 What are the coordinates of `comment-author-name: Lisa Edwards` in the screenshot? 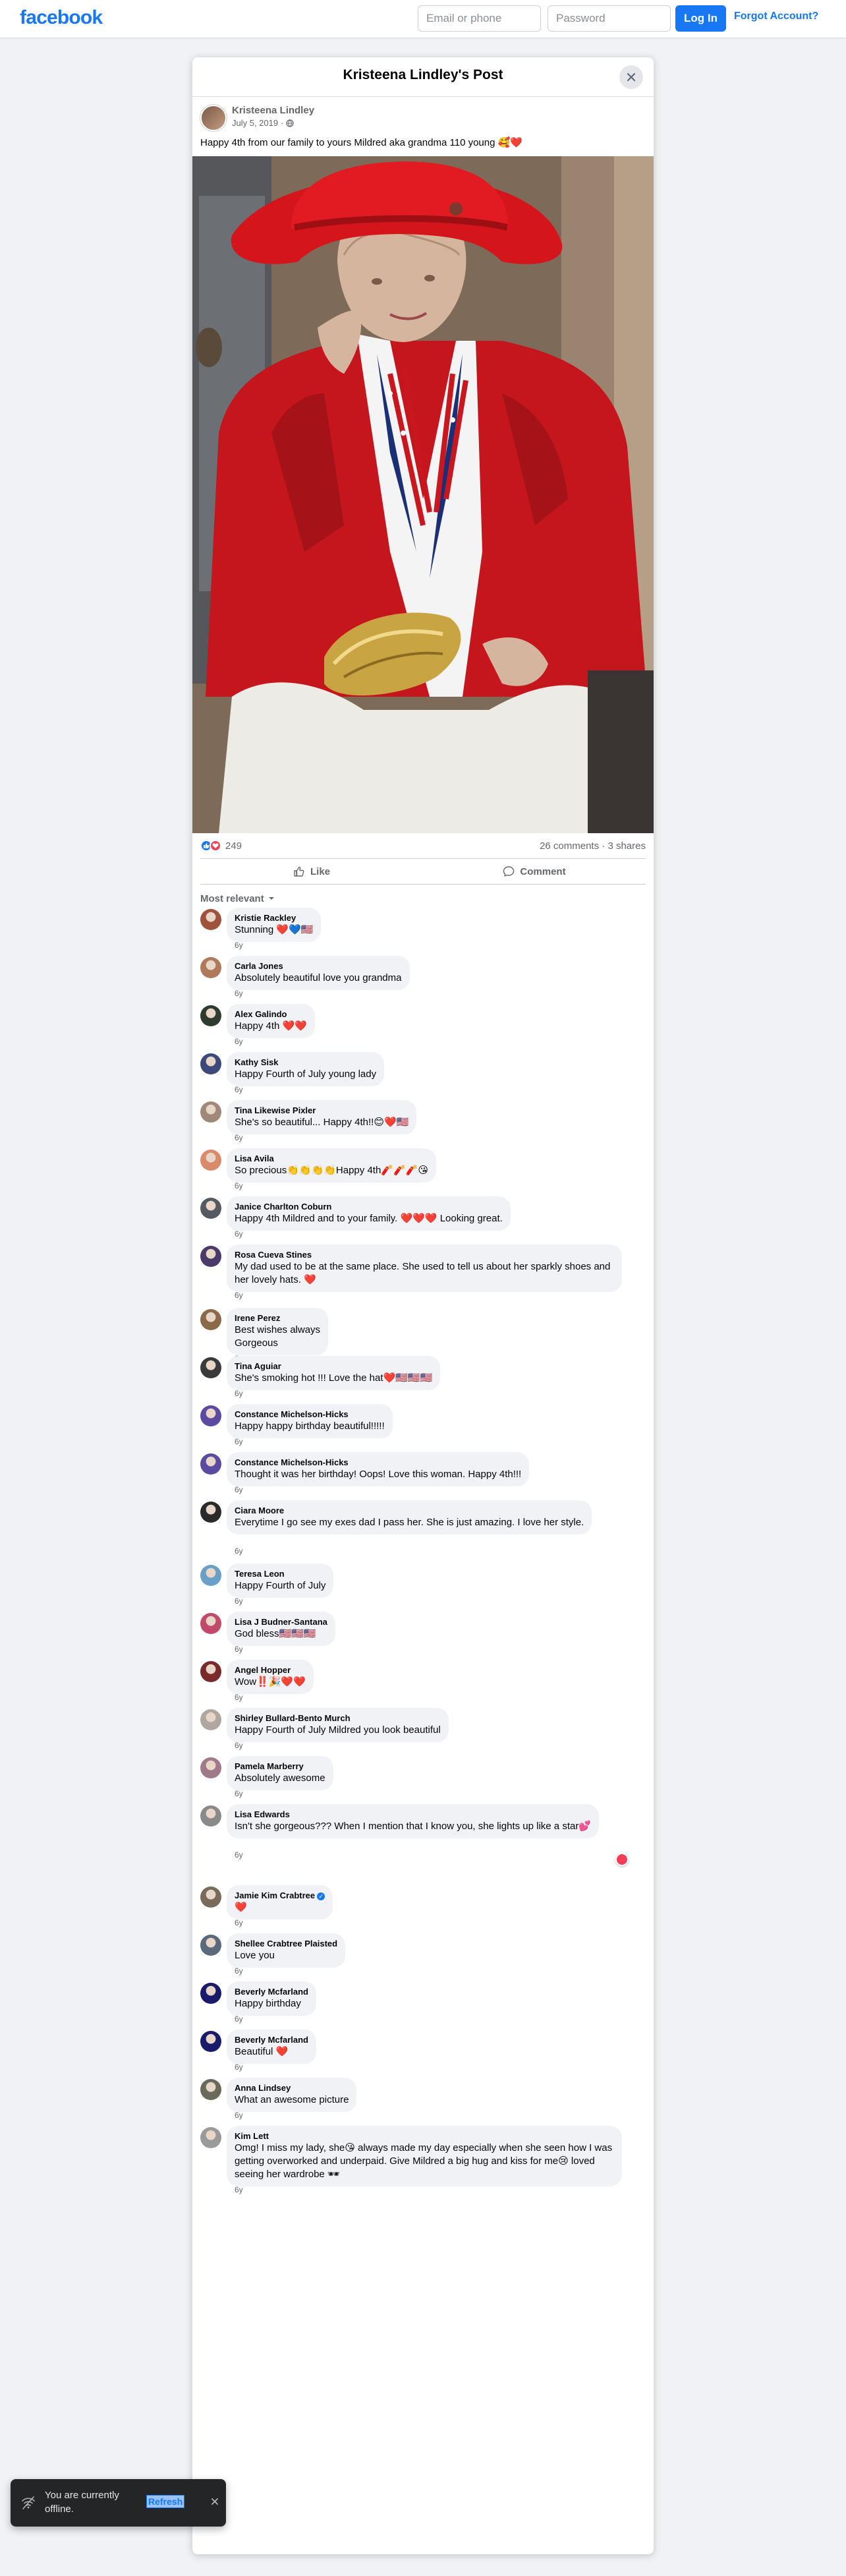 It's located at (262, 1814).